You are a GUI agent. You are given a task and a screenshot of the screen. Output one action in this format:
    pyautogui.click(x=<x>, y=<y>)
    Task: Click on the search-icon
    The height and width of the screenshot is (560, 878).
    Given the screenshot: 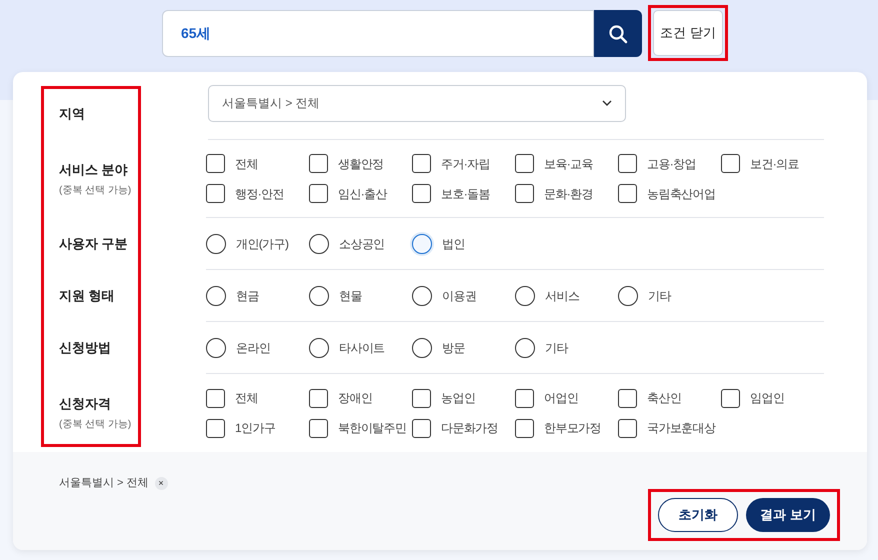 What is the action you would take?
    pyautogui.click(x=618, y=34)
    